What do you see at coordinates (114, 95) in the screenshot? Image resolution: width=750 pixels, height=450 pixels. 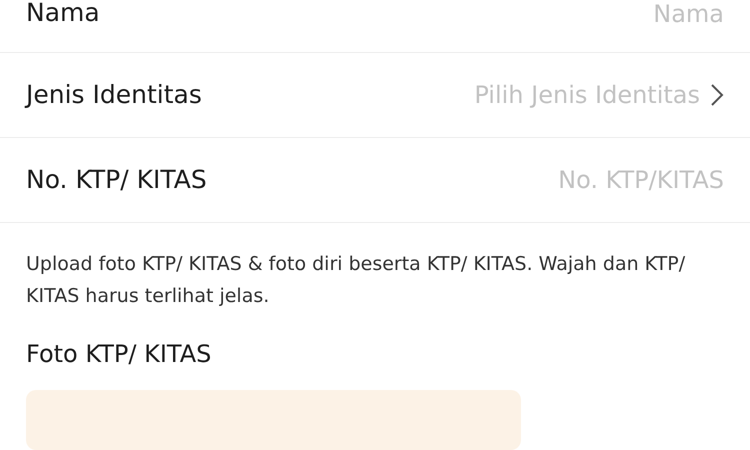 I see `field-label: Jenis Identitas` at bounding box center [114, 95].